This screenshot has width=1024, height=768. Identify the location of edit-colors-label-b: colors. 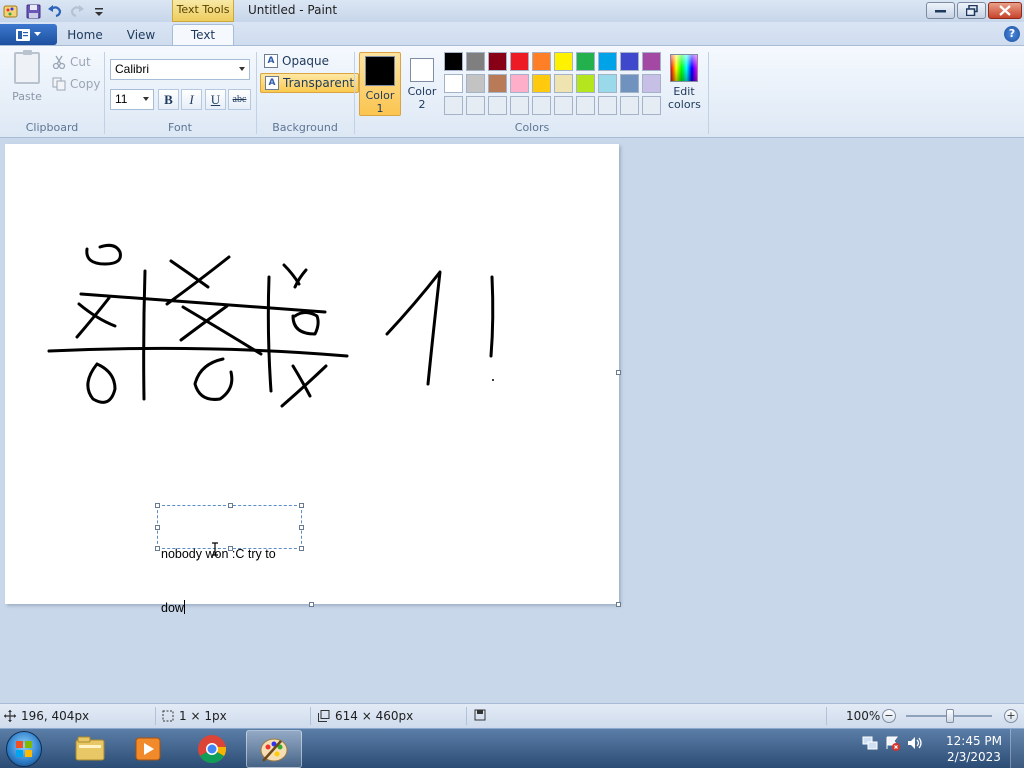
(684, 104).